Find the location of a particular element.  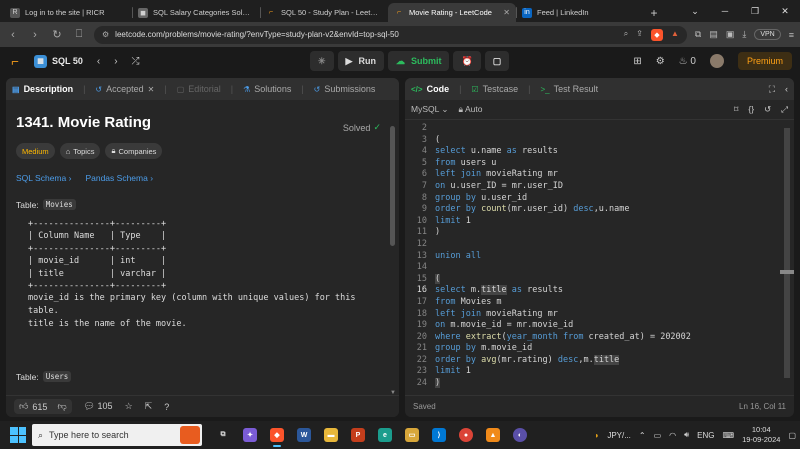

download-icon: ⤓ is located at coordinates (744, 34).